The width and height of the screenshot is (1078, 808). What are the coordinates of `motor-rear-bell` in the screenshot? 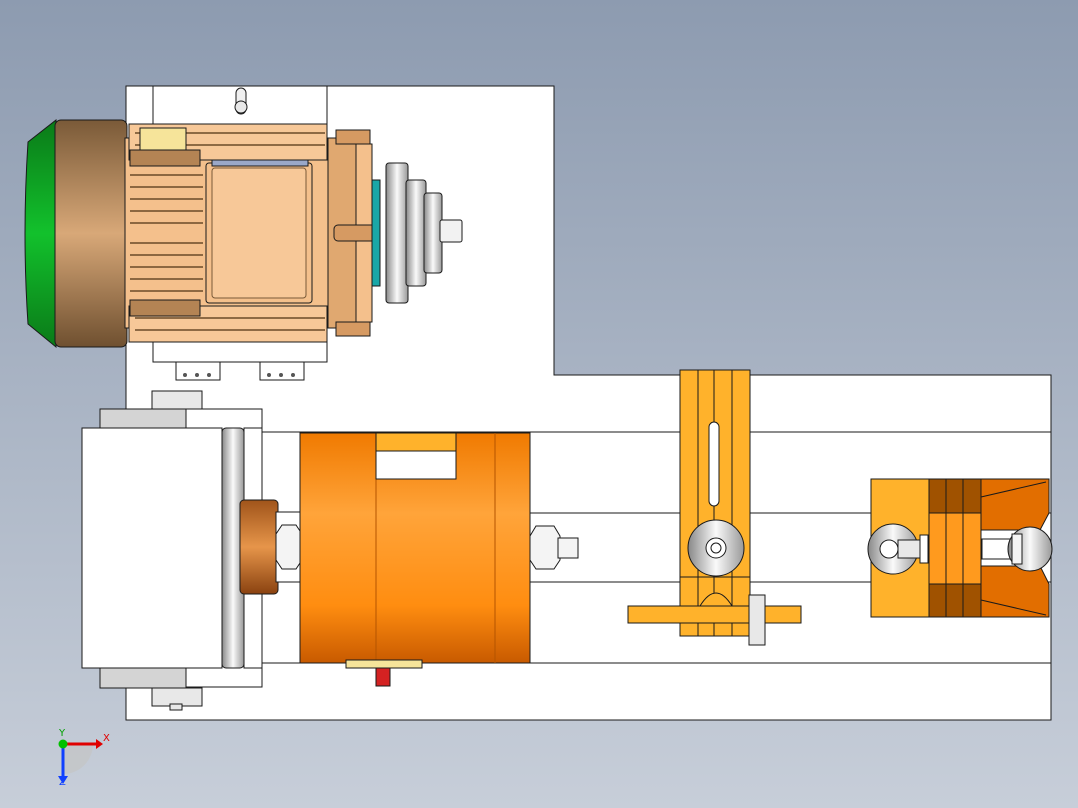 It's located at (91, 233).